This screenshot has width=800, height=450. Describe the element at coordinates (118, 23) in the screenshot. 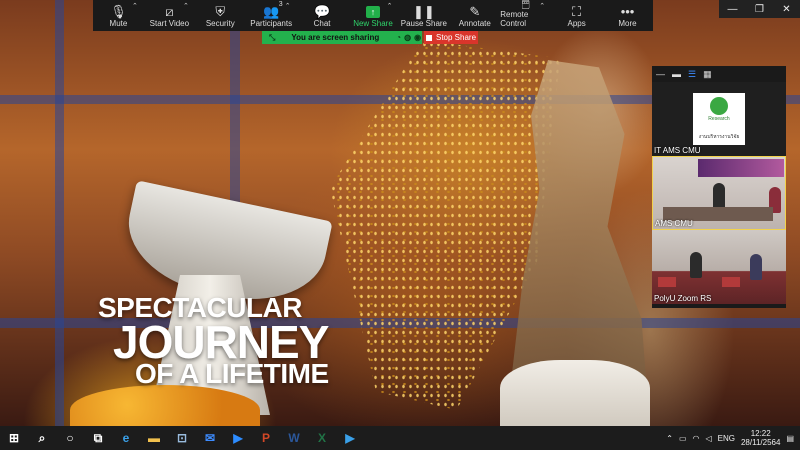

I see `mute-label: Mute` at that location.